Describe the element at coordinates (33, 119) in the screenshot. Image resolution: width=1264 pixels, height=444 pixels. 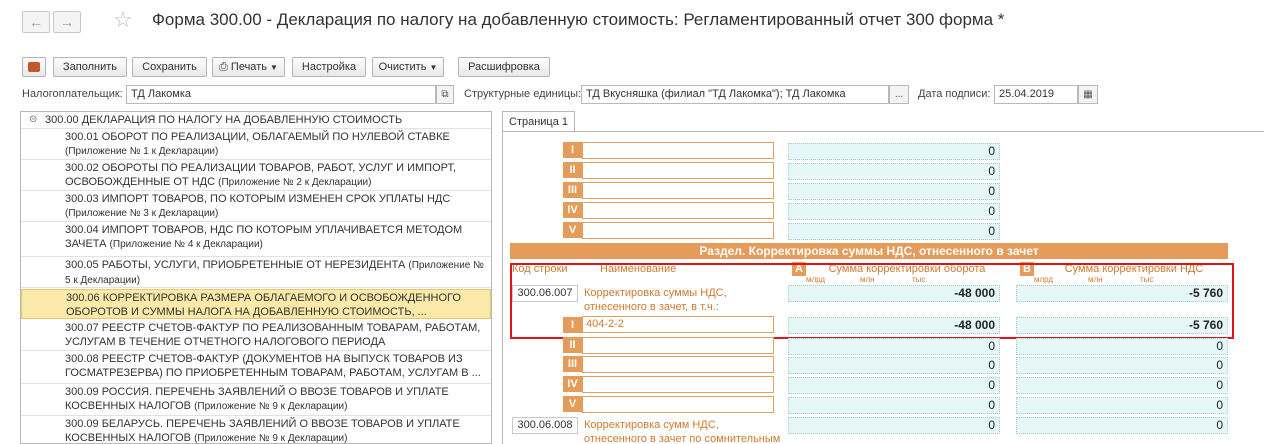
I see `collapse-icon: ⊝` at that location.